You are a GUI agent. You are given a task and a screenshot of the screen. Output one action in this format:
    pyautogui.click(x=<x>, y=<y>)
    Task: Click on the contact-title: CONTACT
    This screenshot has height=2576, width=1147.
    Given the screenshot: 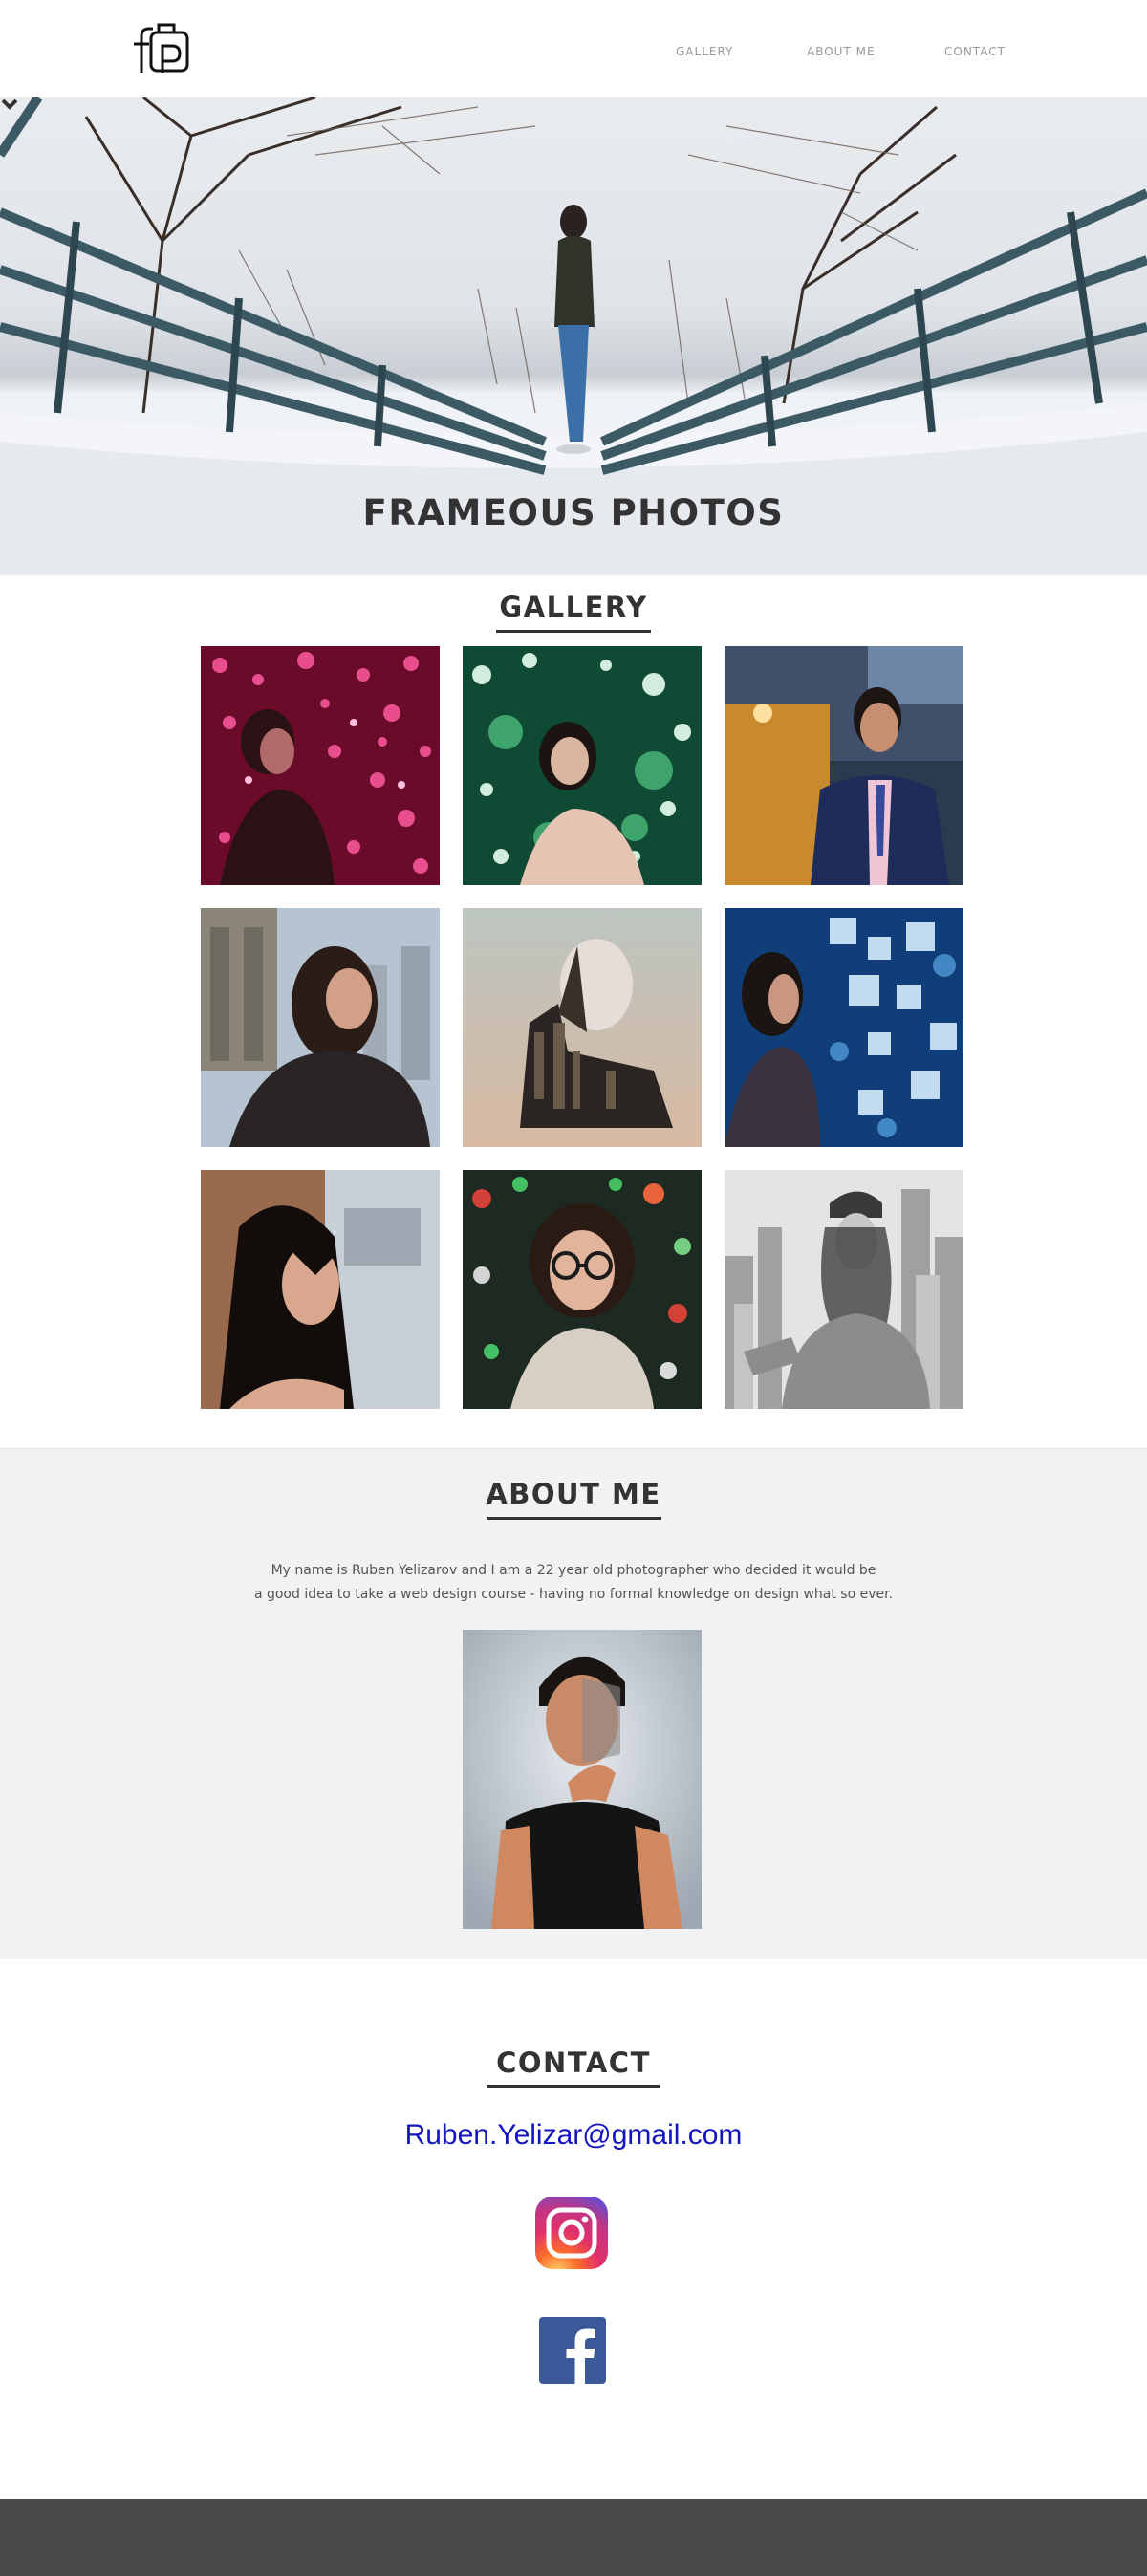 What is the action you would take?
    pyautogui.click(x=573, y=2062)
    